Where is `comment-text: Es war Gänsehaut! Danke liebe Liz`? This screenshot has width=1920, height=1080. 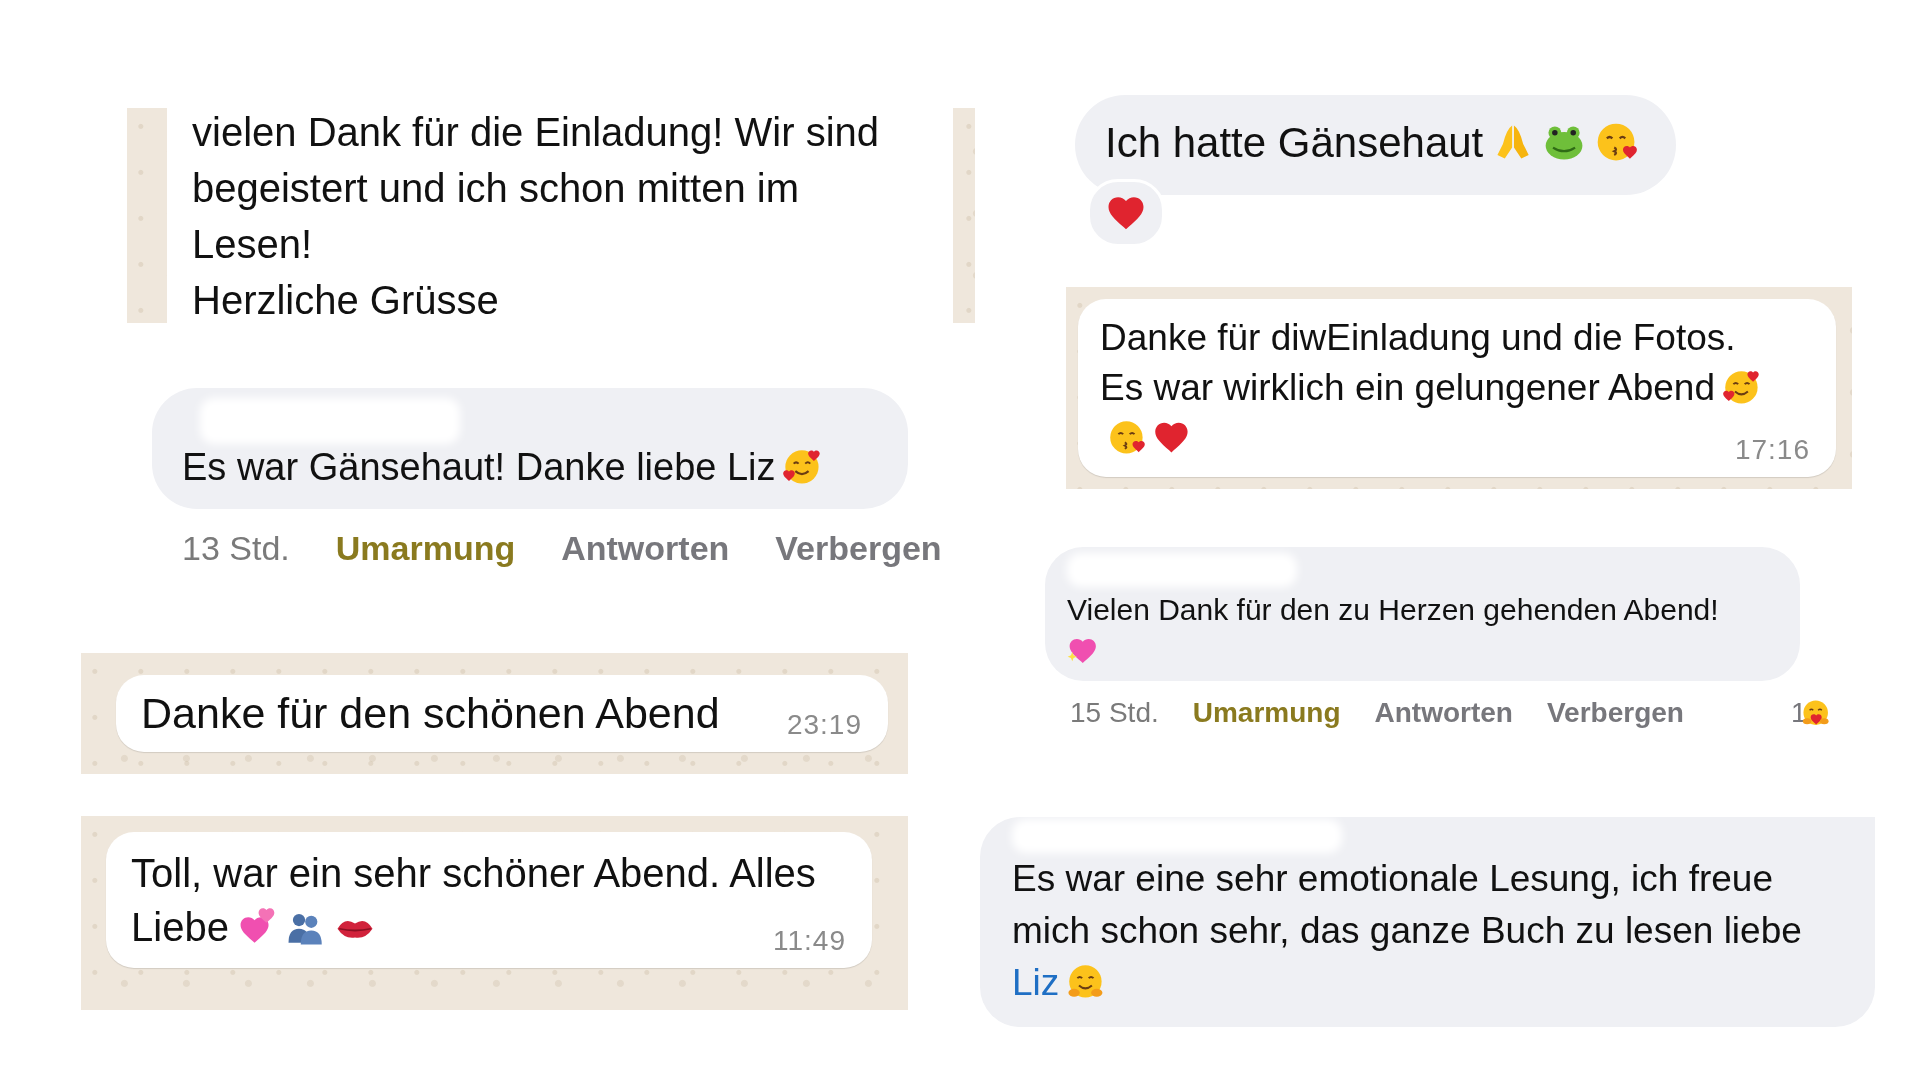
comment-text: Es war Gänsehaut! Danke liebe Liz is located at coordinates (479, 467).